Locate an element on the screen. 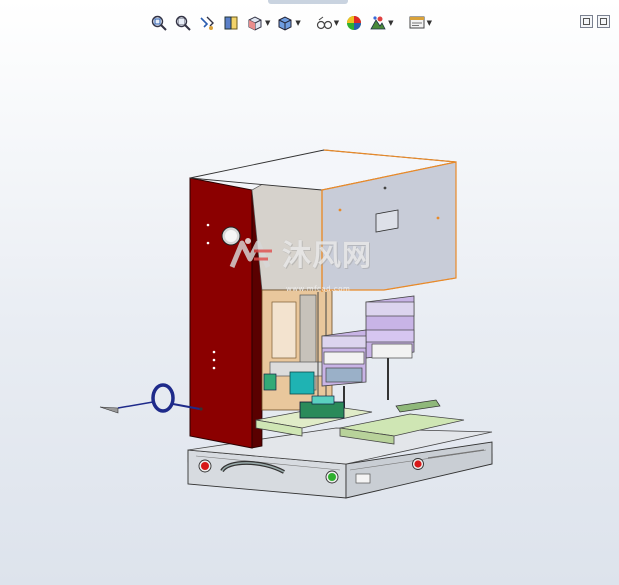 The width and height of the screenshot is (619, 585). watermark-logo-icon is located at coordinates (250, 253).